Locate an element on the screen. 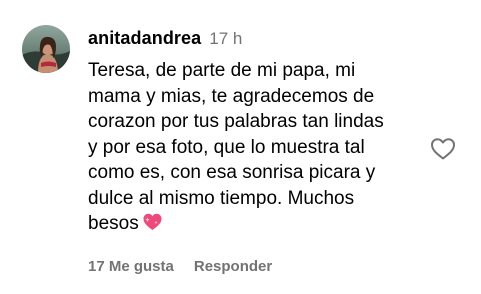 The width and height of the screenshot is (481, 294). heart-with-sparkles-emoji is located at coordinates (152, 226).